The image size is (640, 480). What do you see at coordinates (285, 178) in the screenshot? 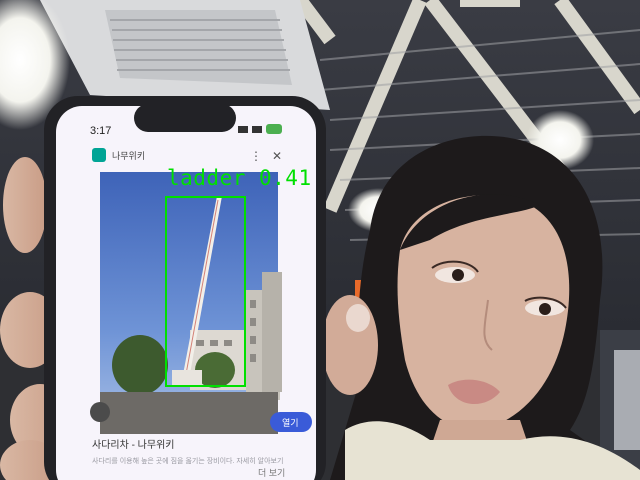
I see `detection-confidence: 0.41` at bounding box center [285, 178].